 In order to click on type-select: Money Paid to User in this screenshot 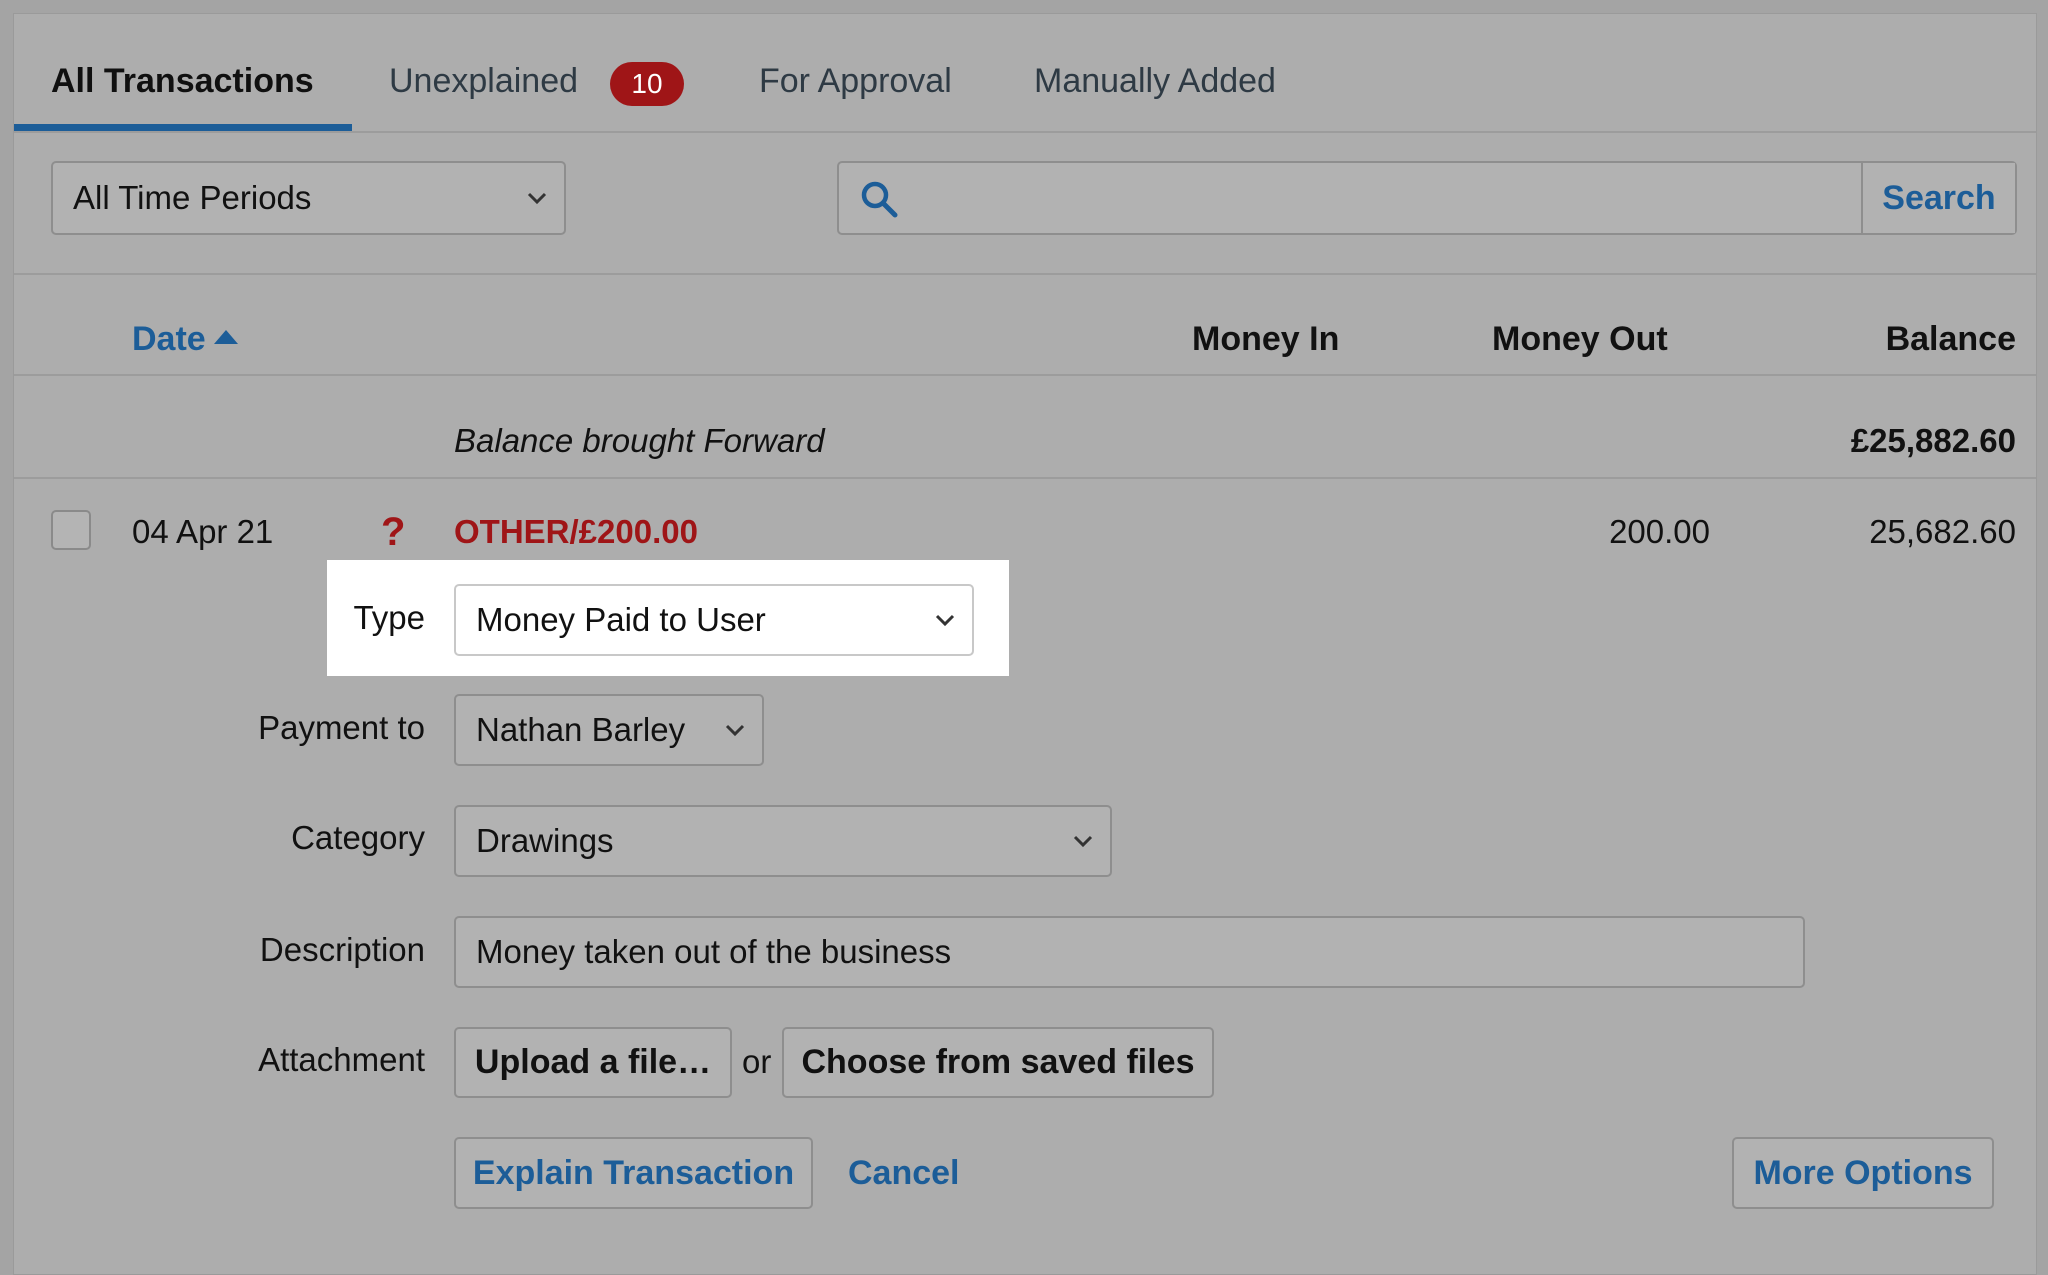, I will do `click(714, 620)`.